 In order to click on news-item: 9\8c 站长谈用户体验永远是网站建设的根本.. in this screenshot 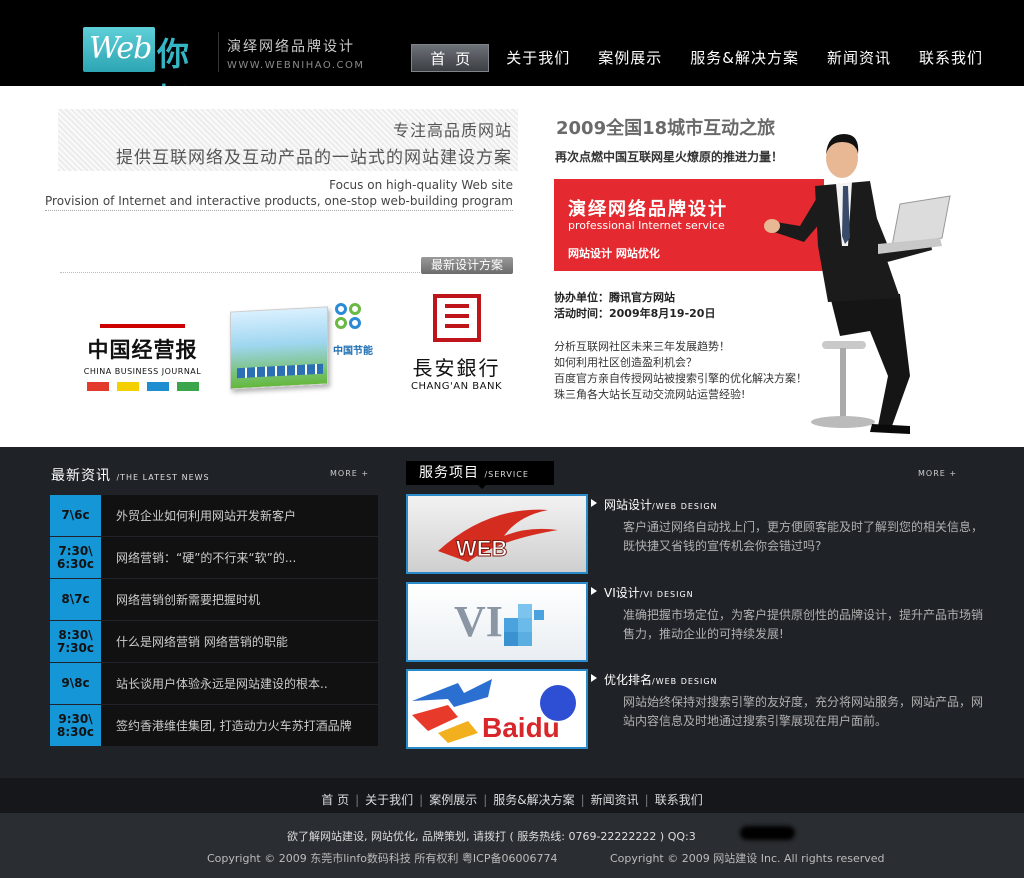, I will do `click(214, 684)`.